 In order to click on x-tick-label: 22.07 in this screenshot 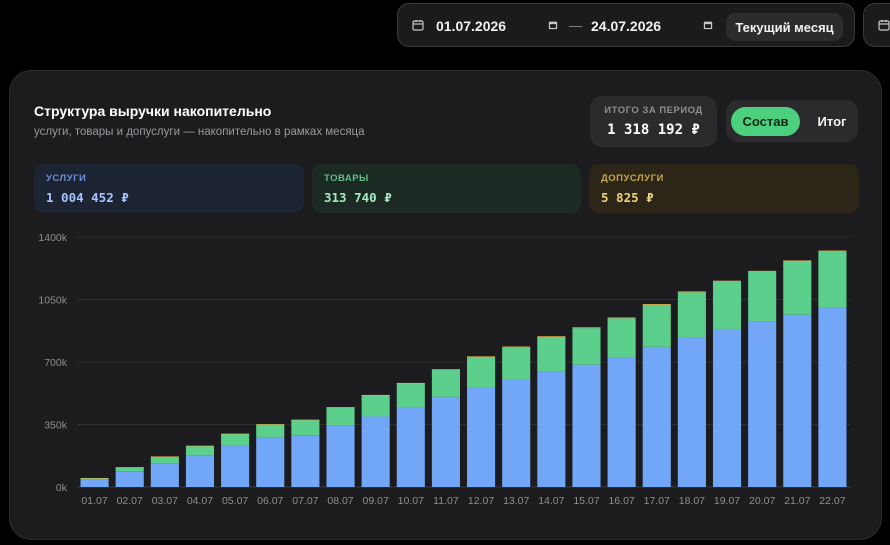, I will do `click(832, 501)`.